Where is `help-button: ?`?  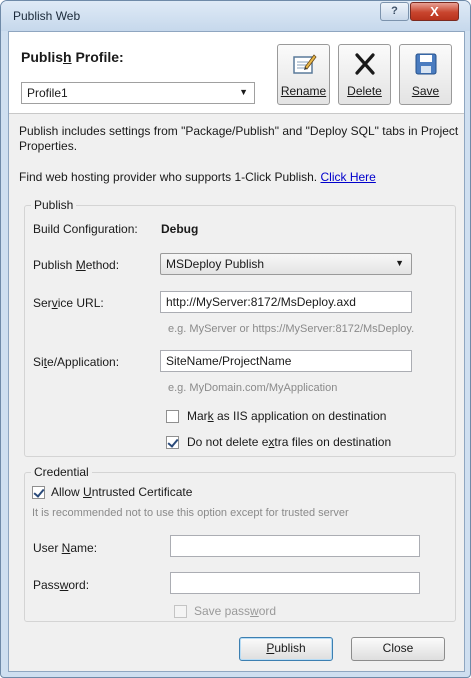 help-button: ? is located at coordinates (394, 11).